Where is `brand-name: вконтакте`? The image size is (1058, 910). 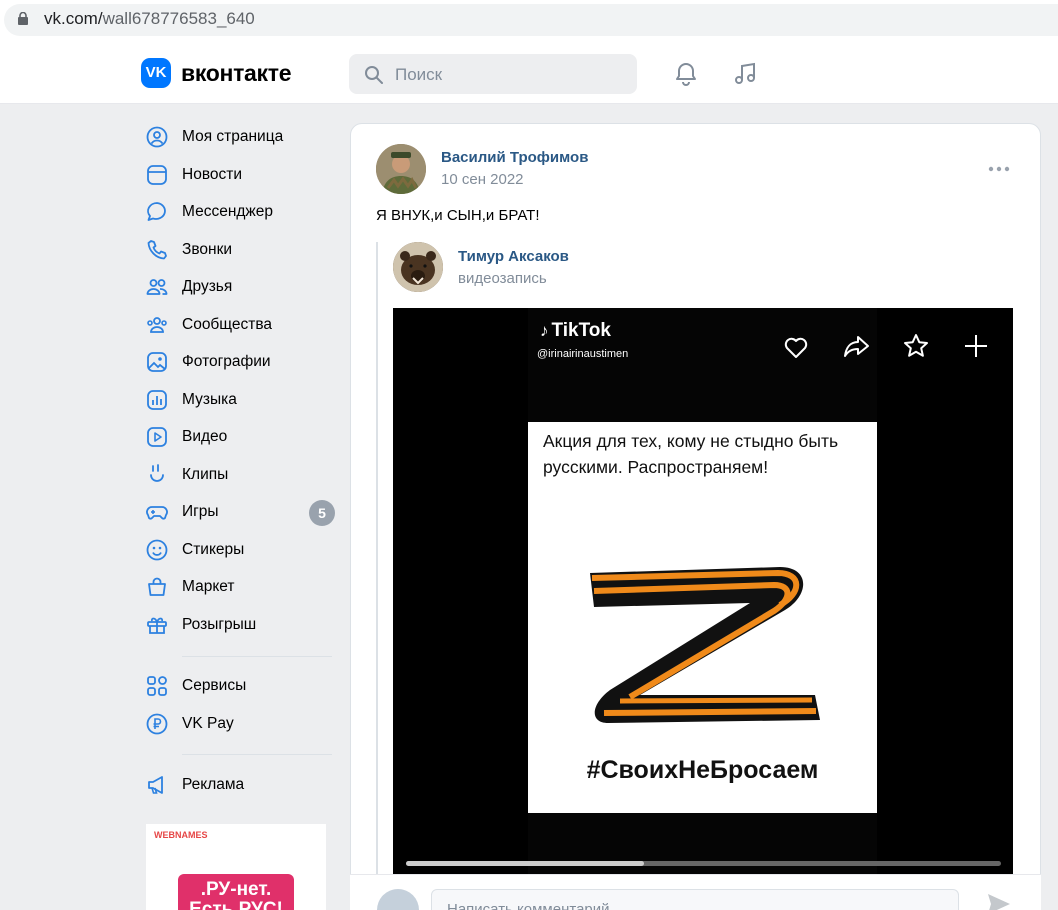
brand-name: вконтакте is located at coordinates (236, 73).